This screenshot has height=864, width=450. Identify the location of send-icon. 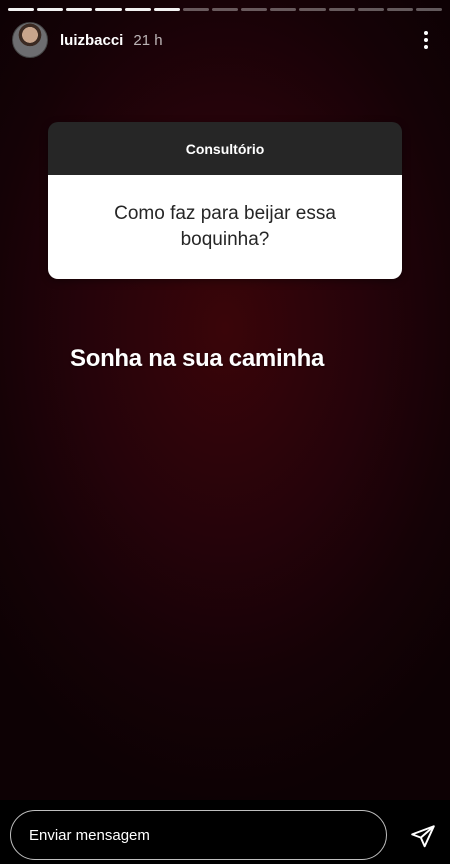
(423, 836).